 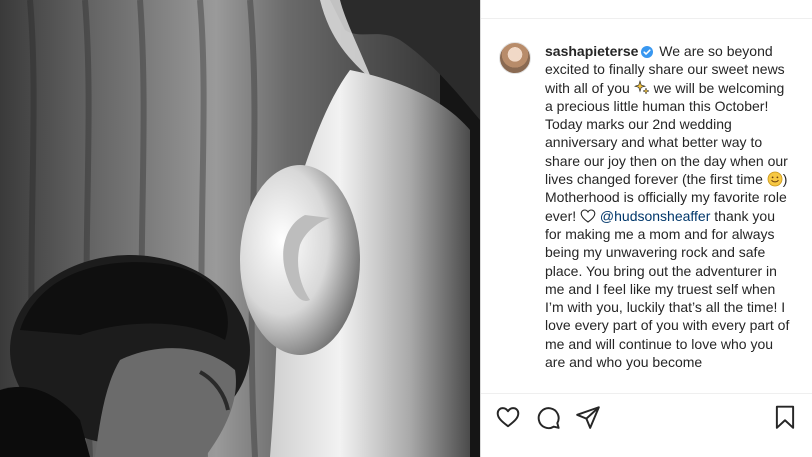 What do you see at coordinates (508, 417) in the screenshot?
I see `heart-icon` at bounding box center [508, 417].